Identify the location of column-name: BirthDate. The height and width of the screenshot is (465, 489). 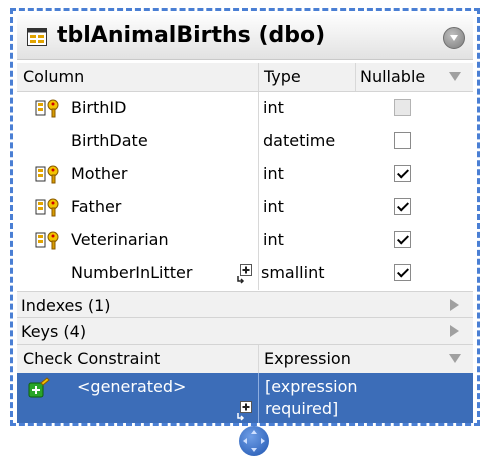
(109, 140).